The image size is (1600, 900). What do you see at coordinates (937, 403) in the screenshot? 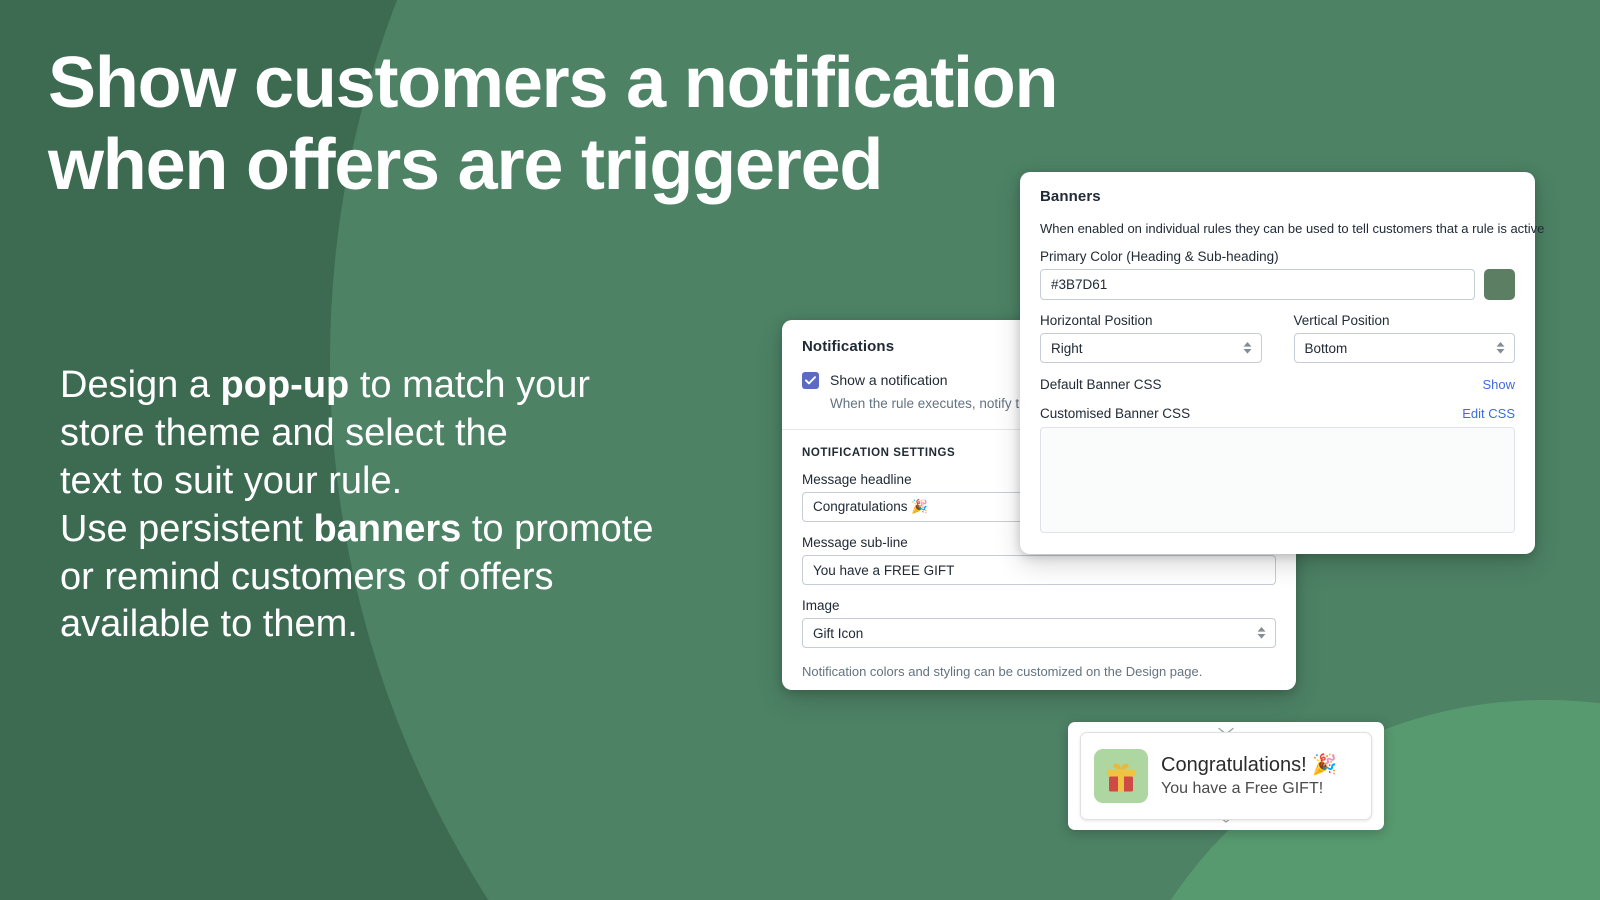
I see `show-notification-help: When the rule executes, notify the c` at bounding box center [937, 403].